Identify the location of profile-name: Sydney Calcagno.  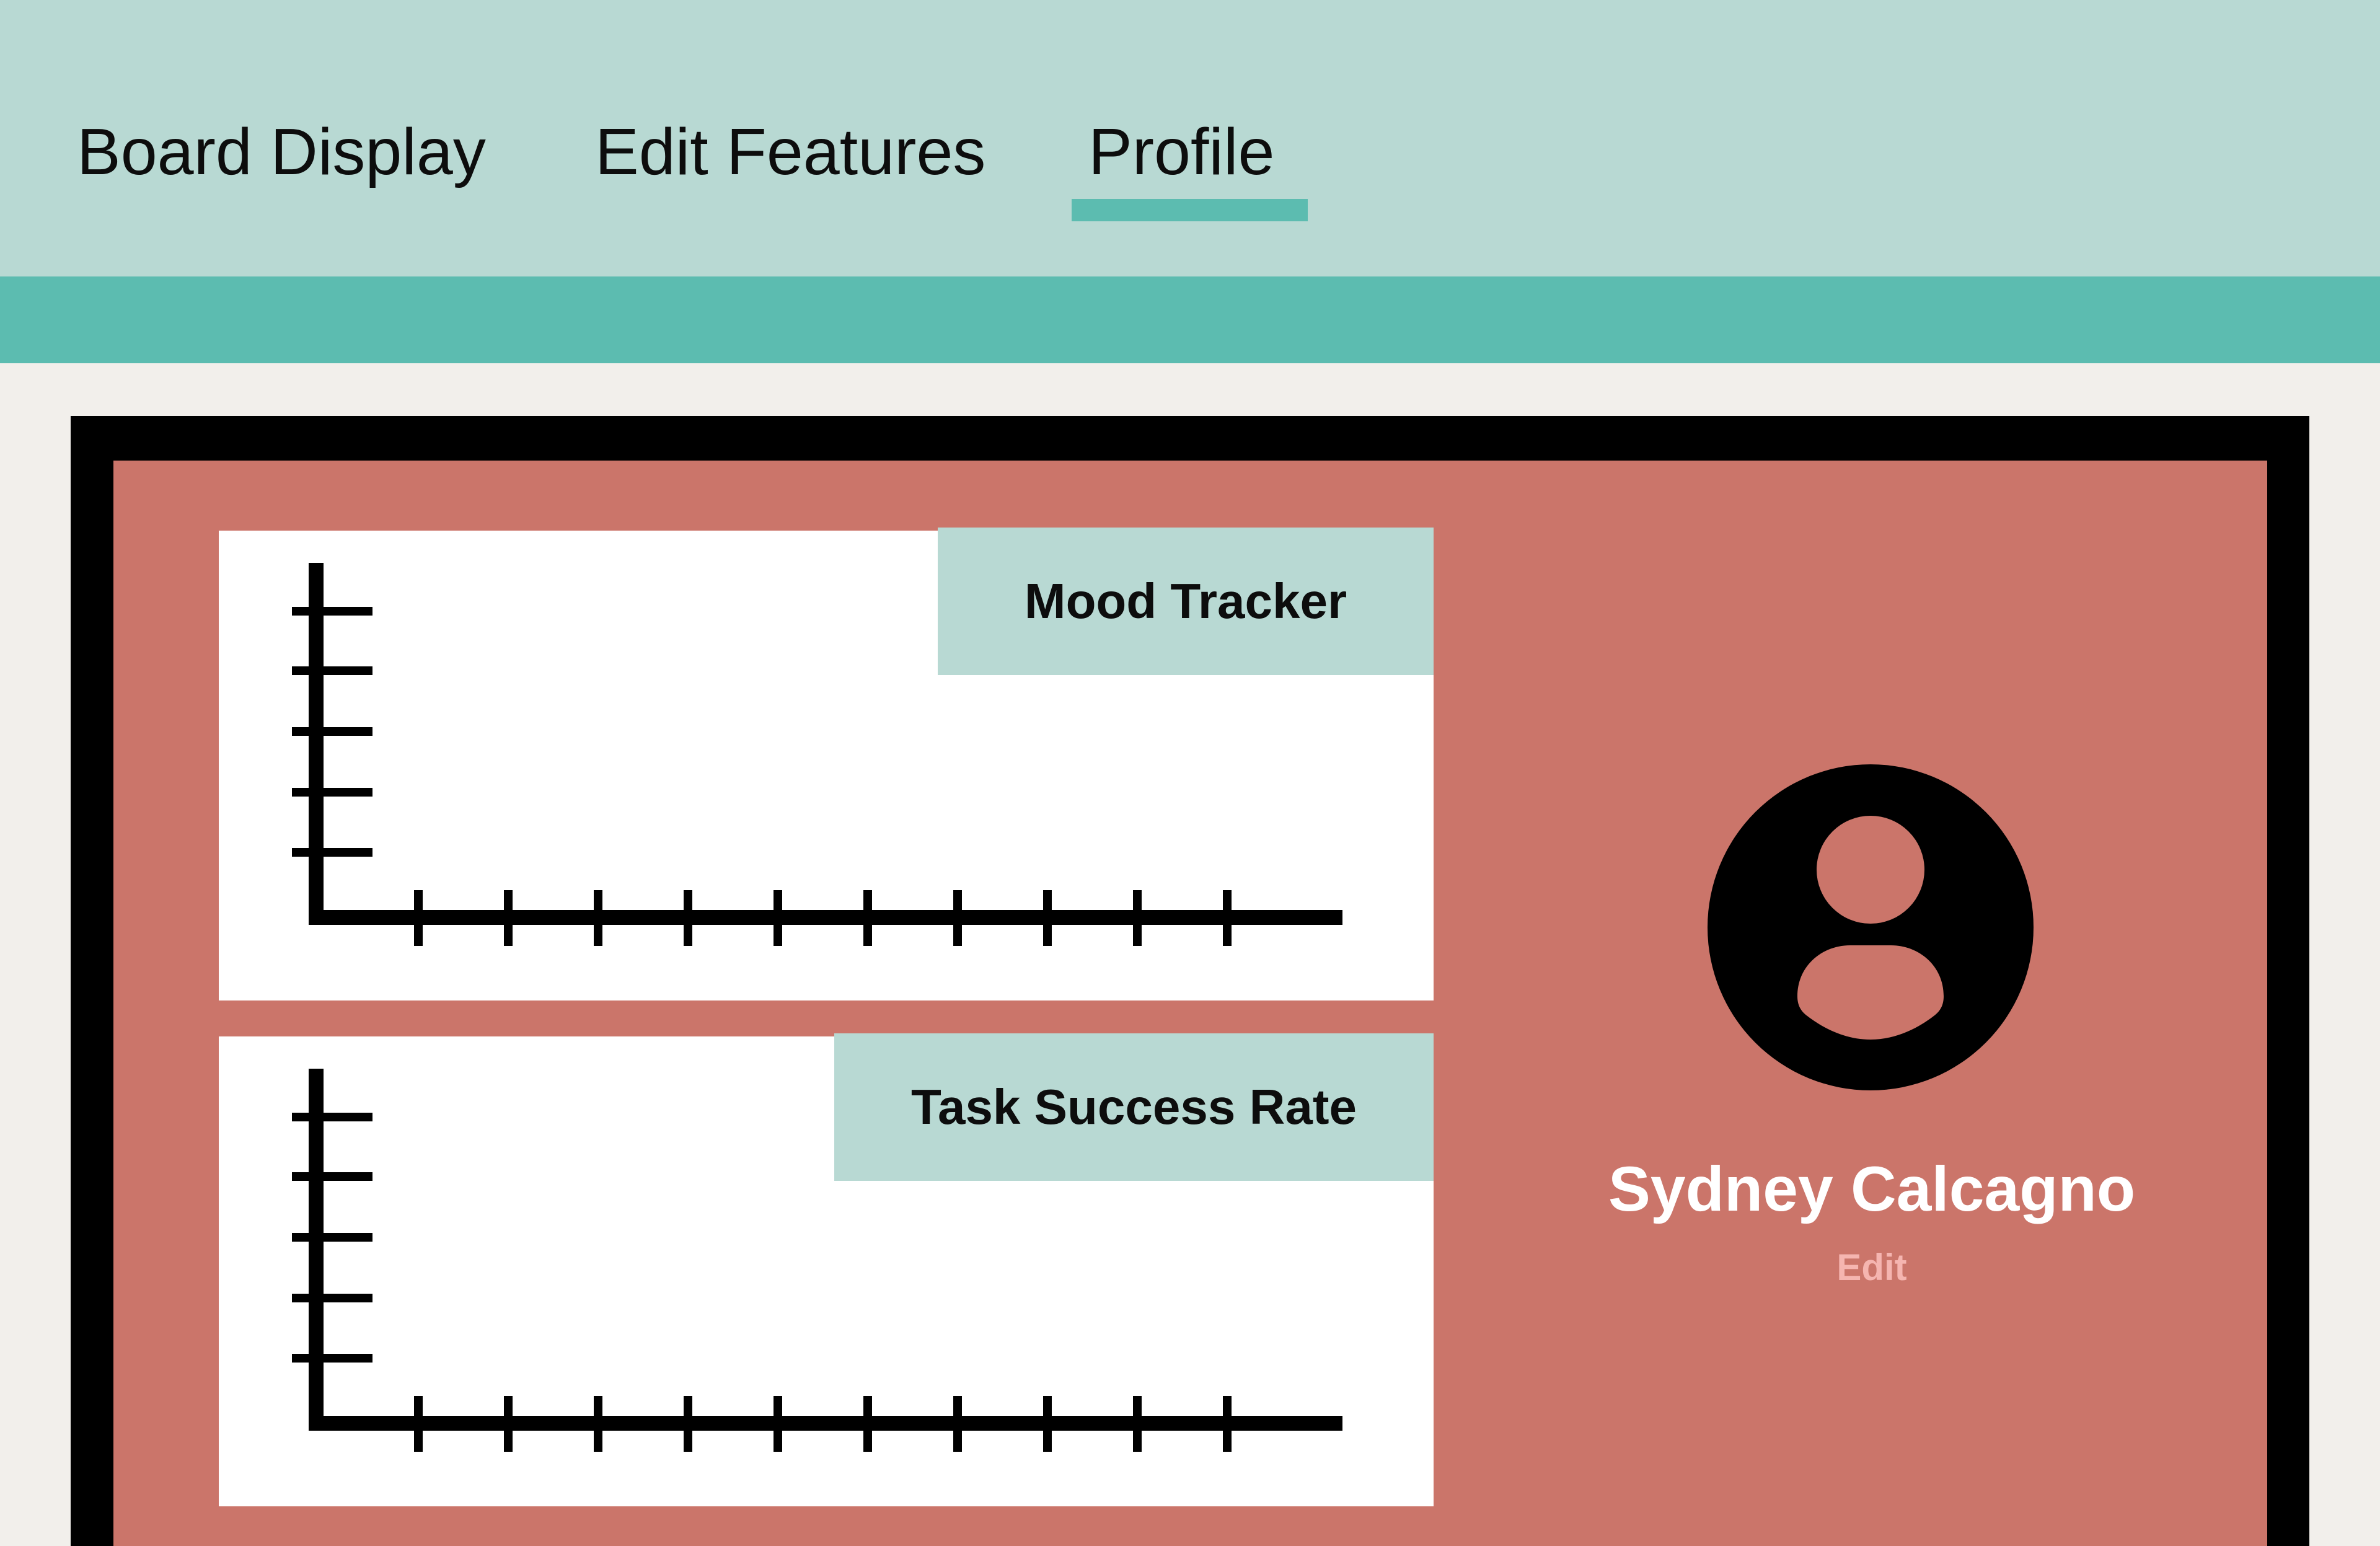
(1872, 1189).